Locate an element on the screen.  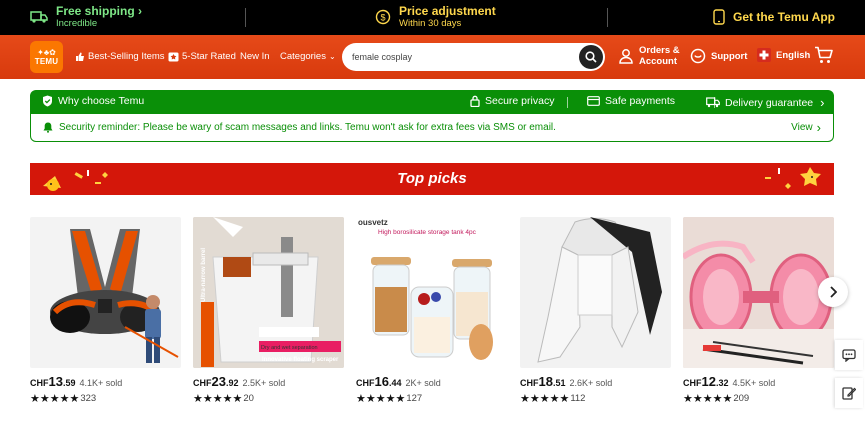
confetti-right-icon is located at coordinates (793, 178).